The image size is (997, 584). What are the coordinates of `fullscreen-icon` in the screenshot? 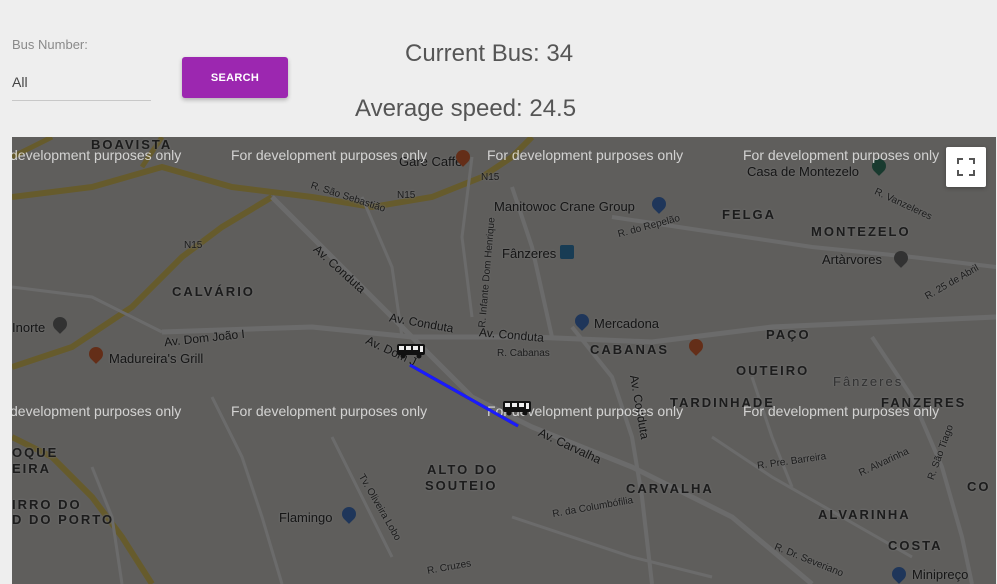 It's located at (966, 167).